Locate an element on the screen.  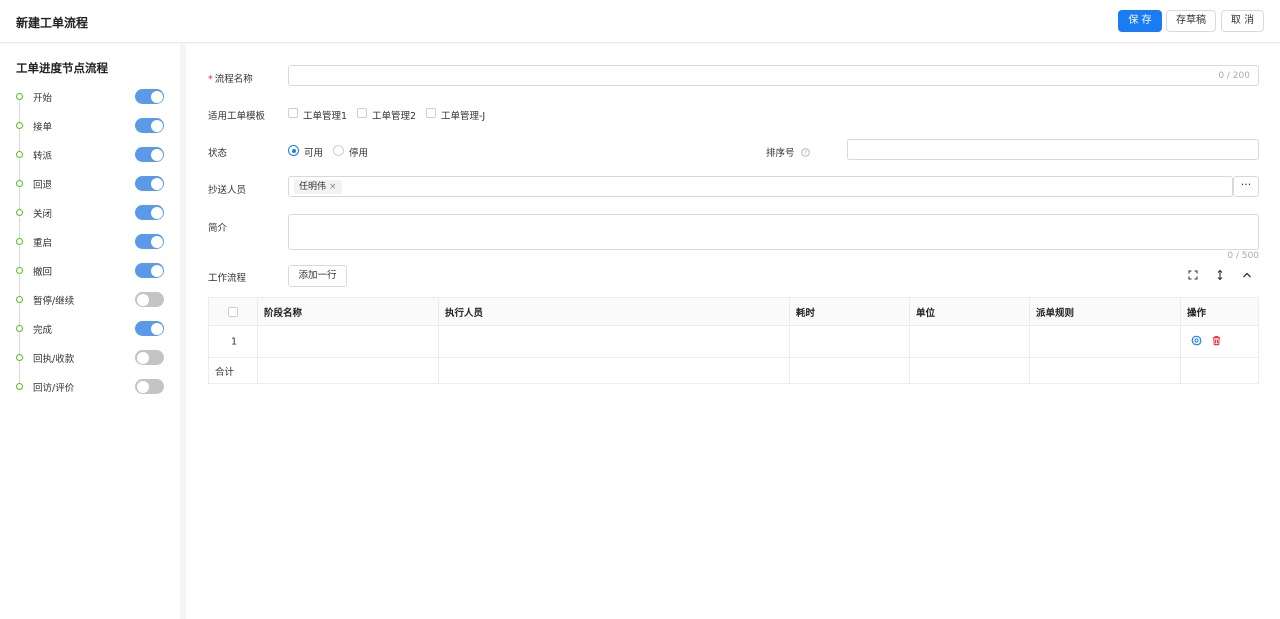
node-item: 接单 is located at coordinates (91, 126).